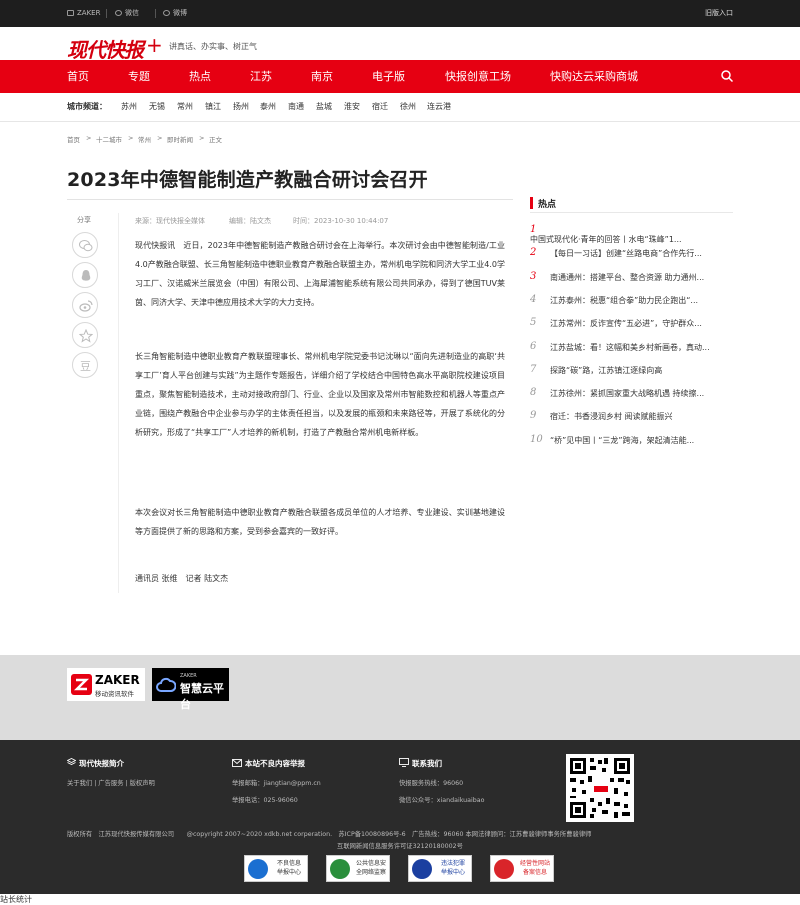 The image size is (800, 905). I want to click on old-version-link: 旧版入口, so click(719, 13).